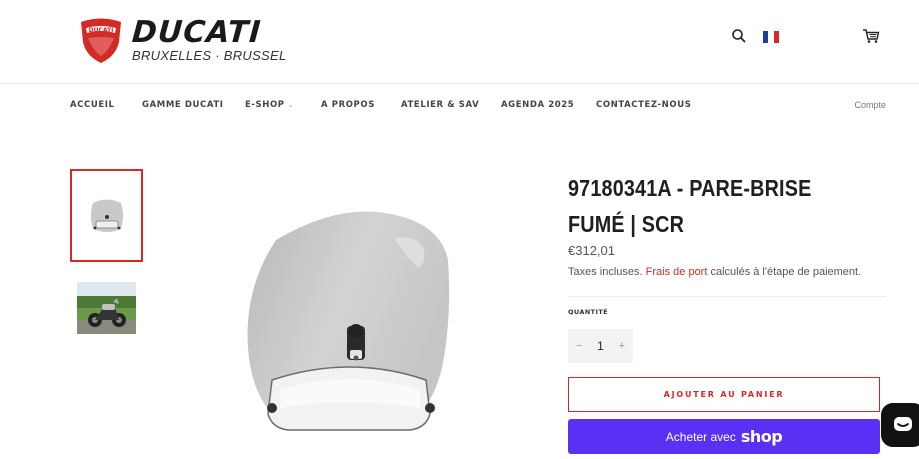 This screenshot has height=459, width=919. What do you see at coordinates (348, 321) in the screenshot?
I see `windscreen-image` at bounding box center [348, 321].